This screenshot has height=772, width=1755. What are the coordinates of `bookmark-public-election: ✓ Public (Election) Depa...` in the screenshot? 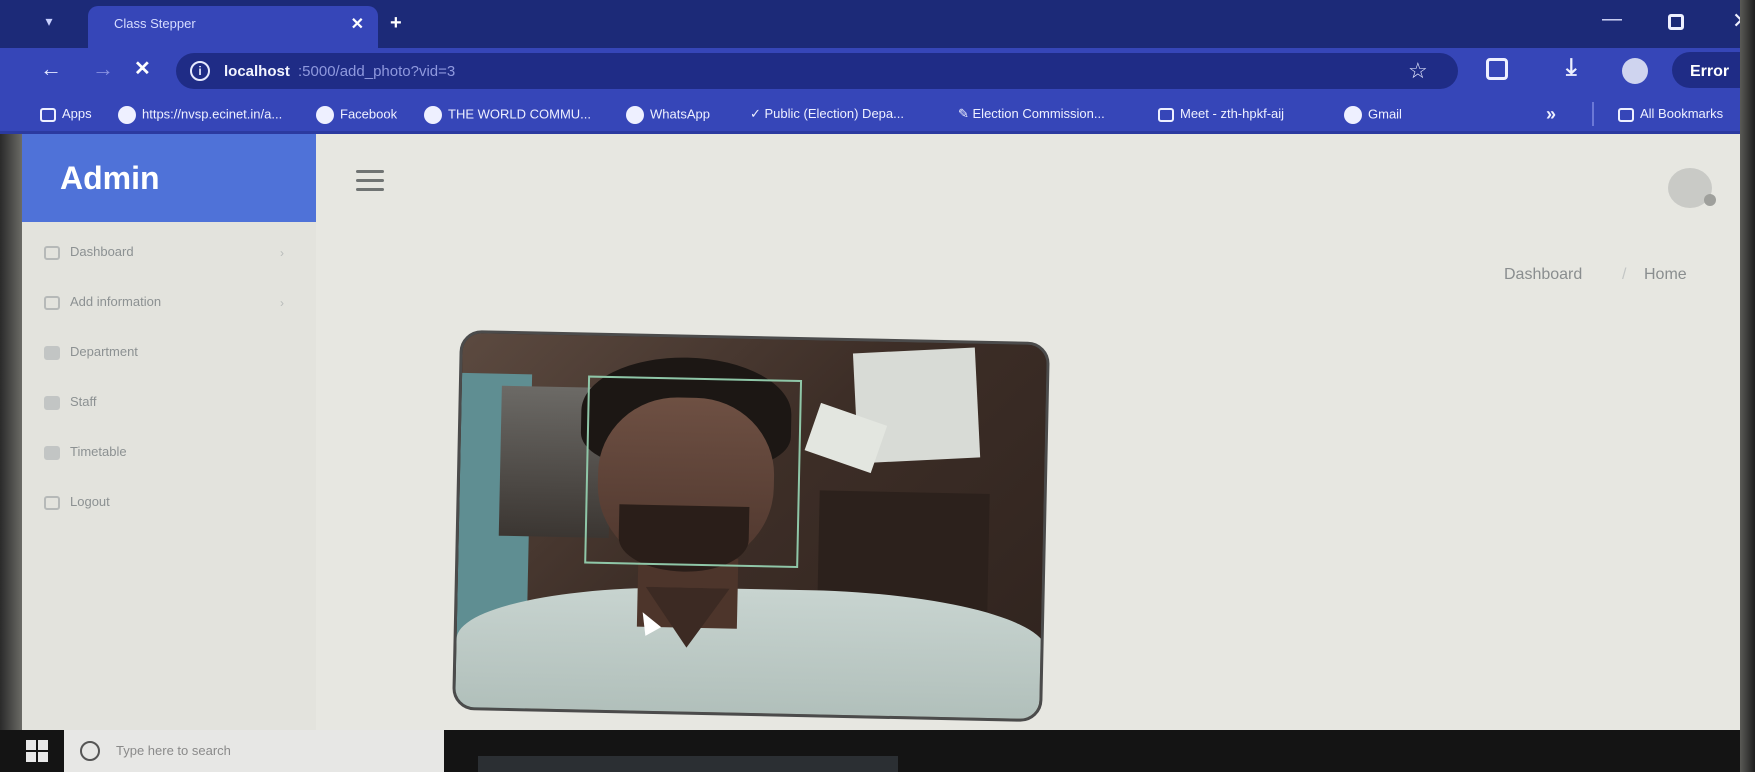 It's located at (827, 114).